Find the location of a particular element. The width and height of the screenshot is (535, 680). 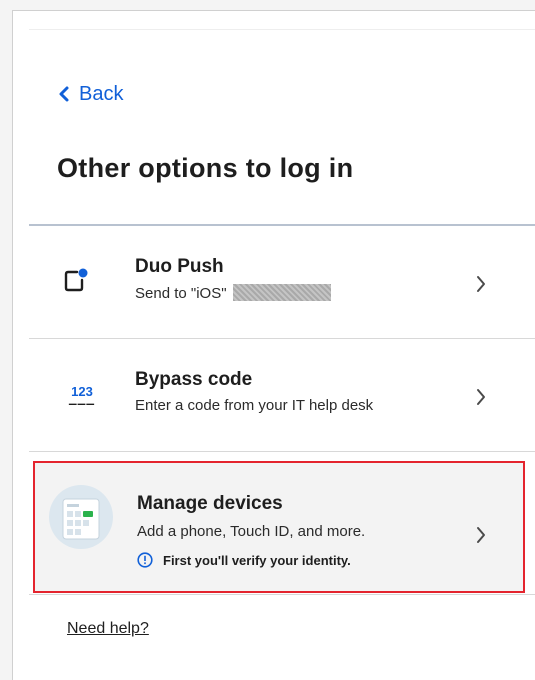

code-icon-dashes: ‒‒‒ is located at coordinates (82, 403).